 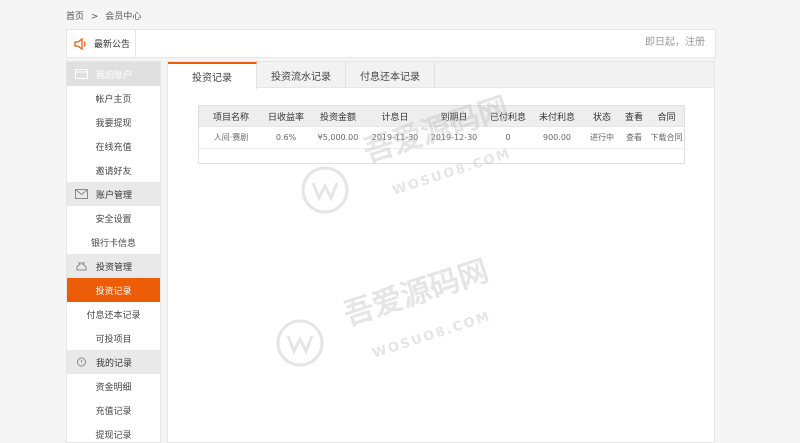 What do you see at coordinates (231, 137) in the screenshot?
I see `cell-project-name: 人间·赛剧` at bounding box center [231, 137].